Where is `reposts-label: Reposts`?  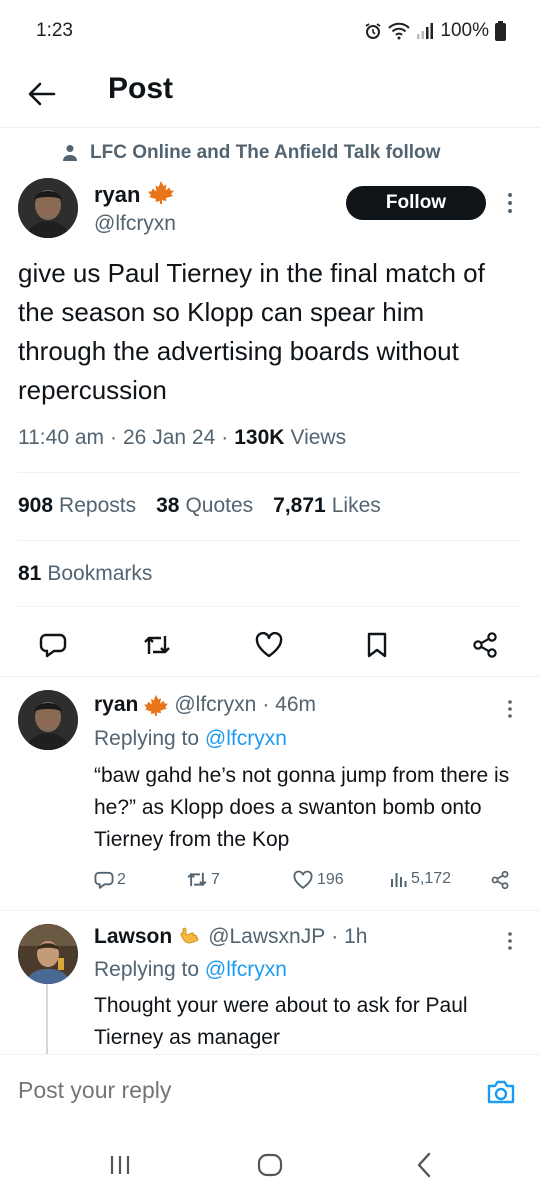 reposts-label: Reposts is located at coordinates (98, 505).